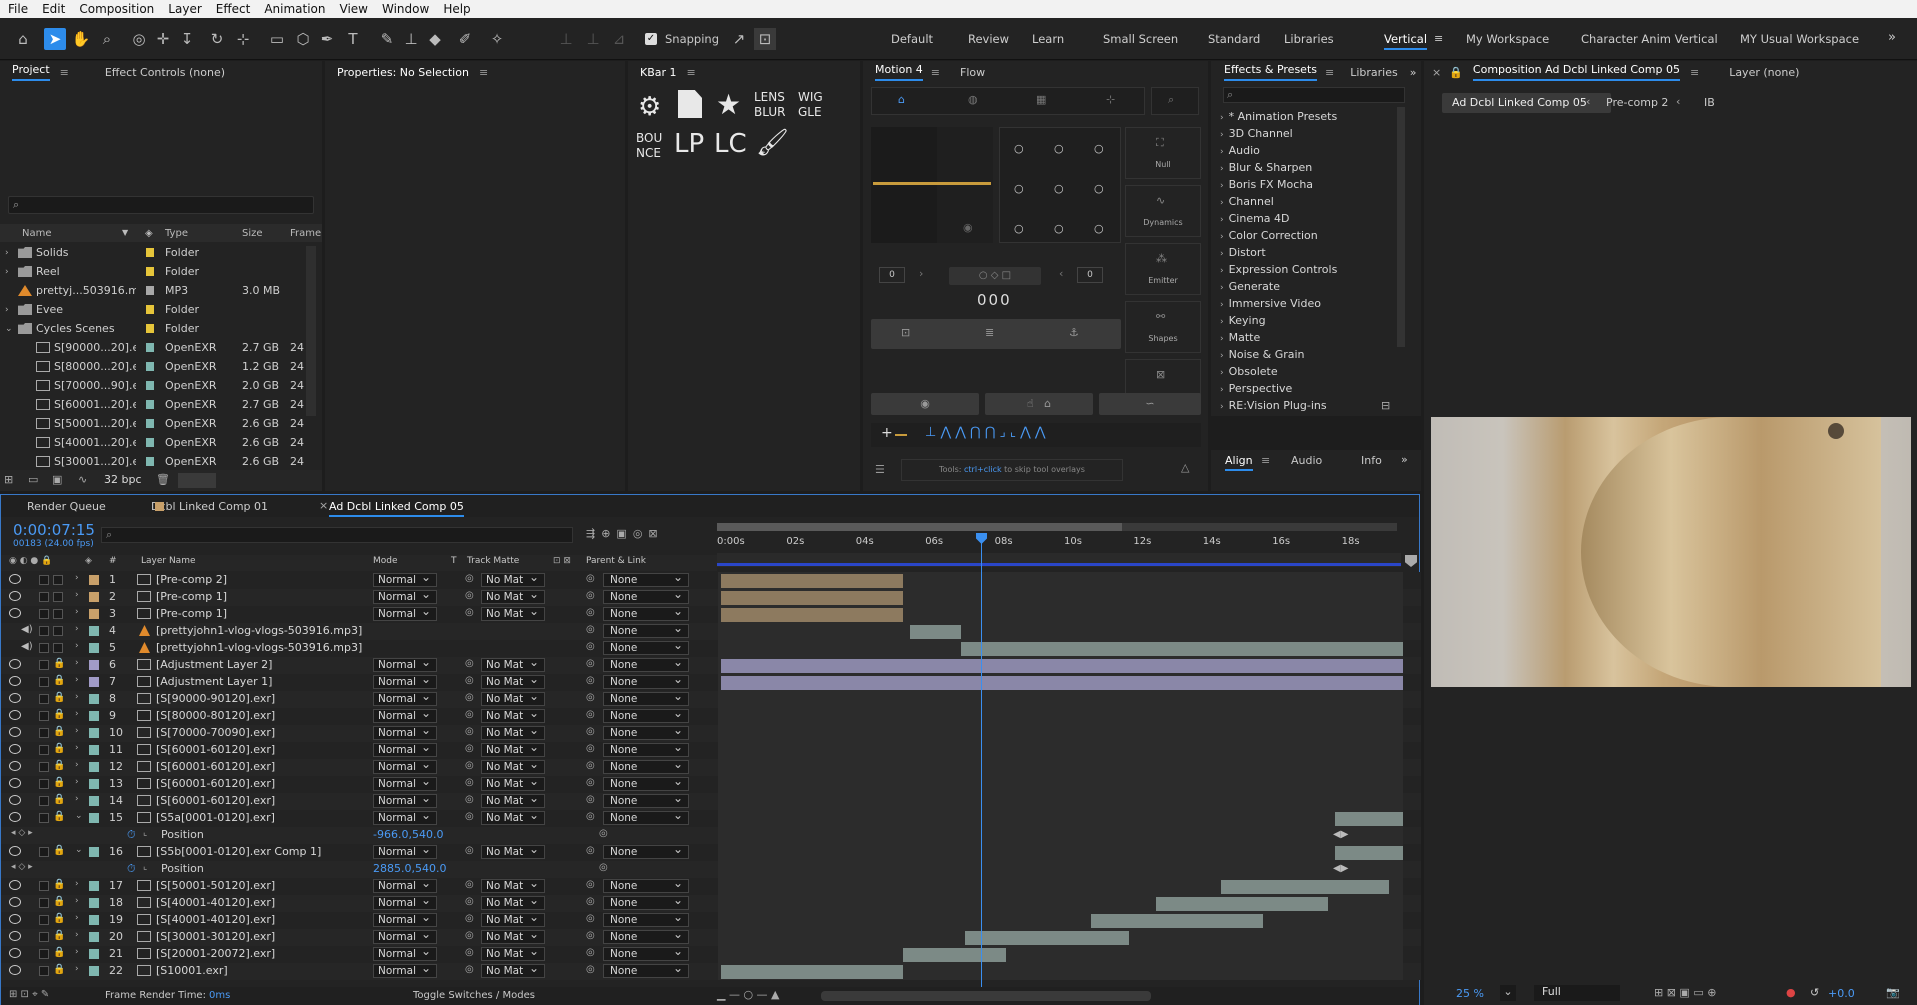  I want to click on dolly-camera-icon: ↧, so click(187, 39).